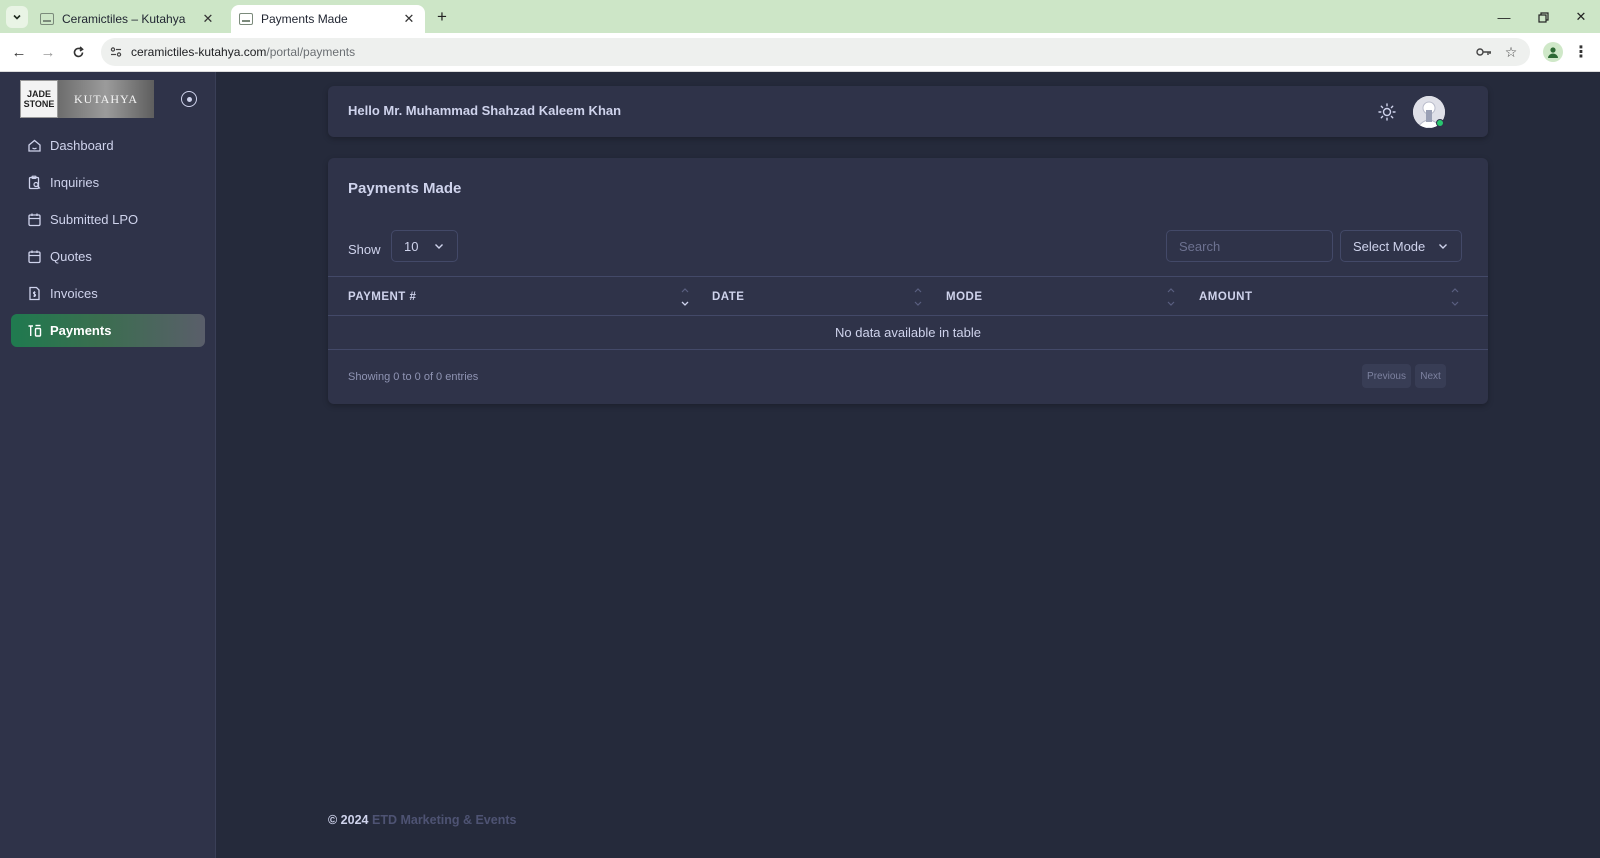  I want to click on sidebar-toggle-icon, so click(189, 99).